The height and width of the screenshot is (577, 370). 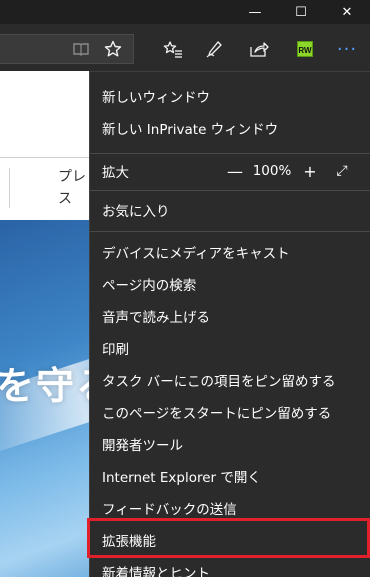 What do you see at coordinates (173, 49) in the screenshot?
I see `favorites-hub-icon` at bounding box center [173, 49].